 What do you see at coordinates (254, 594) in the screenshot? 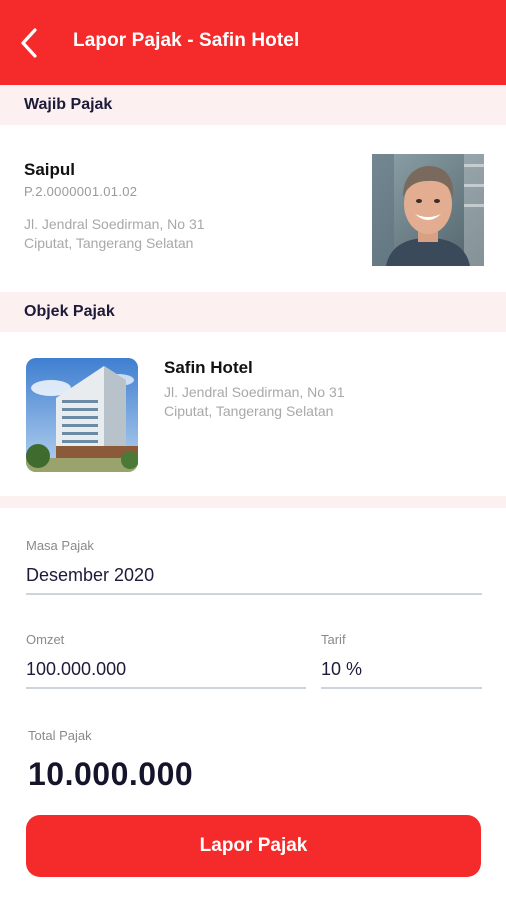
I see `masa-pajak-underline` at bounding box center [254, 594].